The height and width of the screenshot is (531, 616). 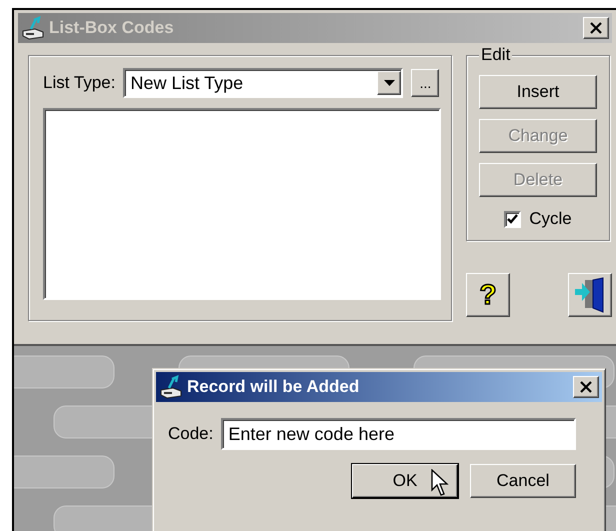 What do you see at coordinates (550, 219) in the screenshot?
I see `cycle-label: Cycle` at bounding box center [550, 219].